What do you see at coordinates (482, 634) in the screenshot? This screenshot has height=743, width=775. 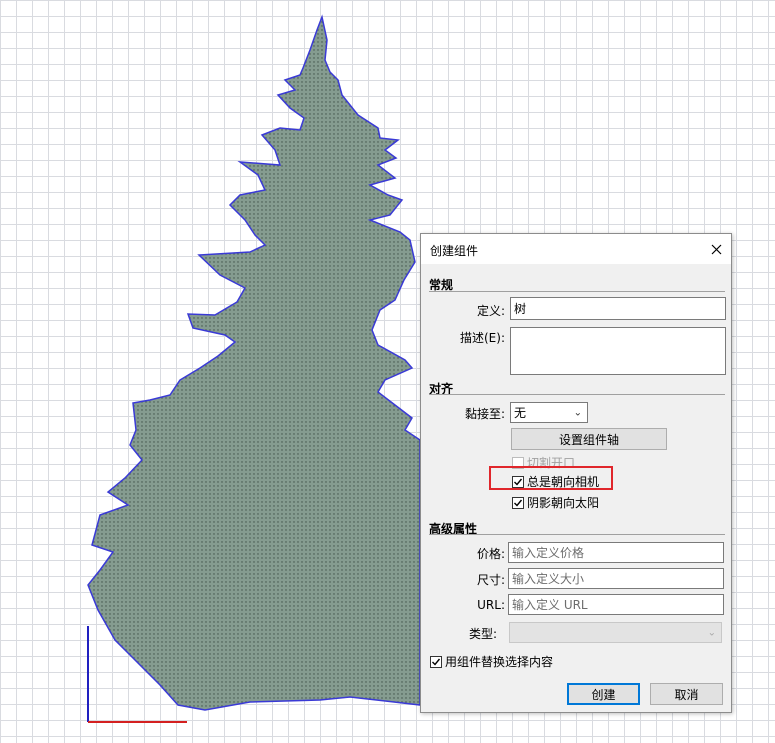 I see `type-label: 类型:` at bounding box center [482, 634].